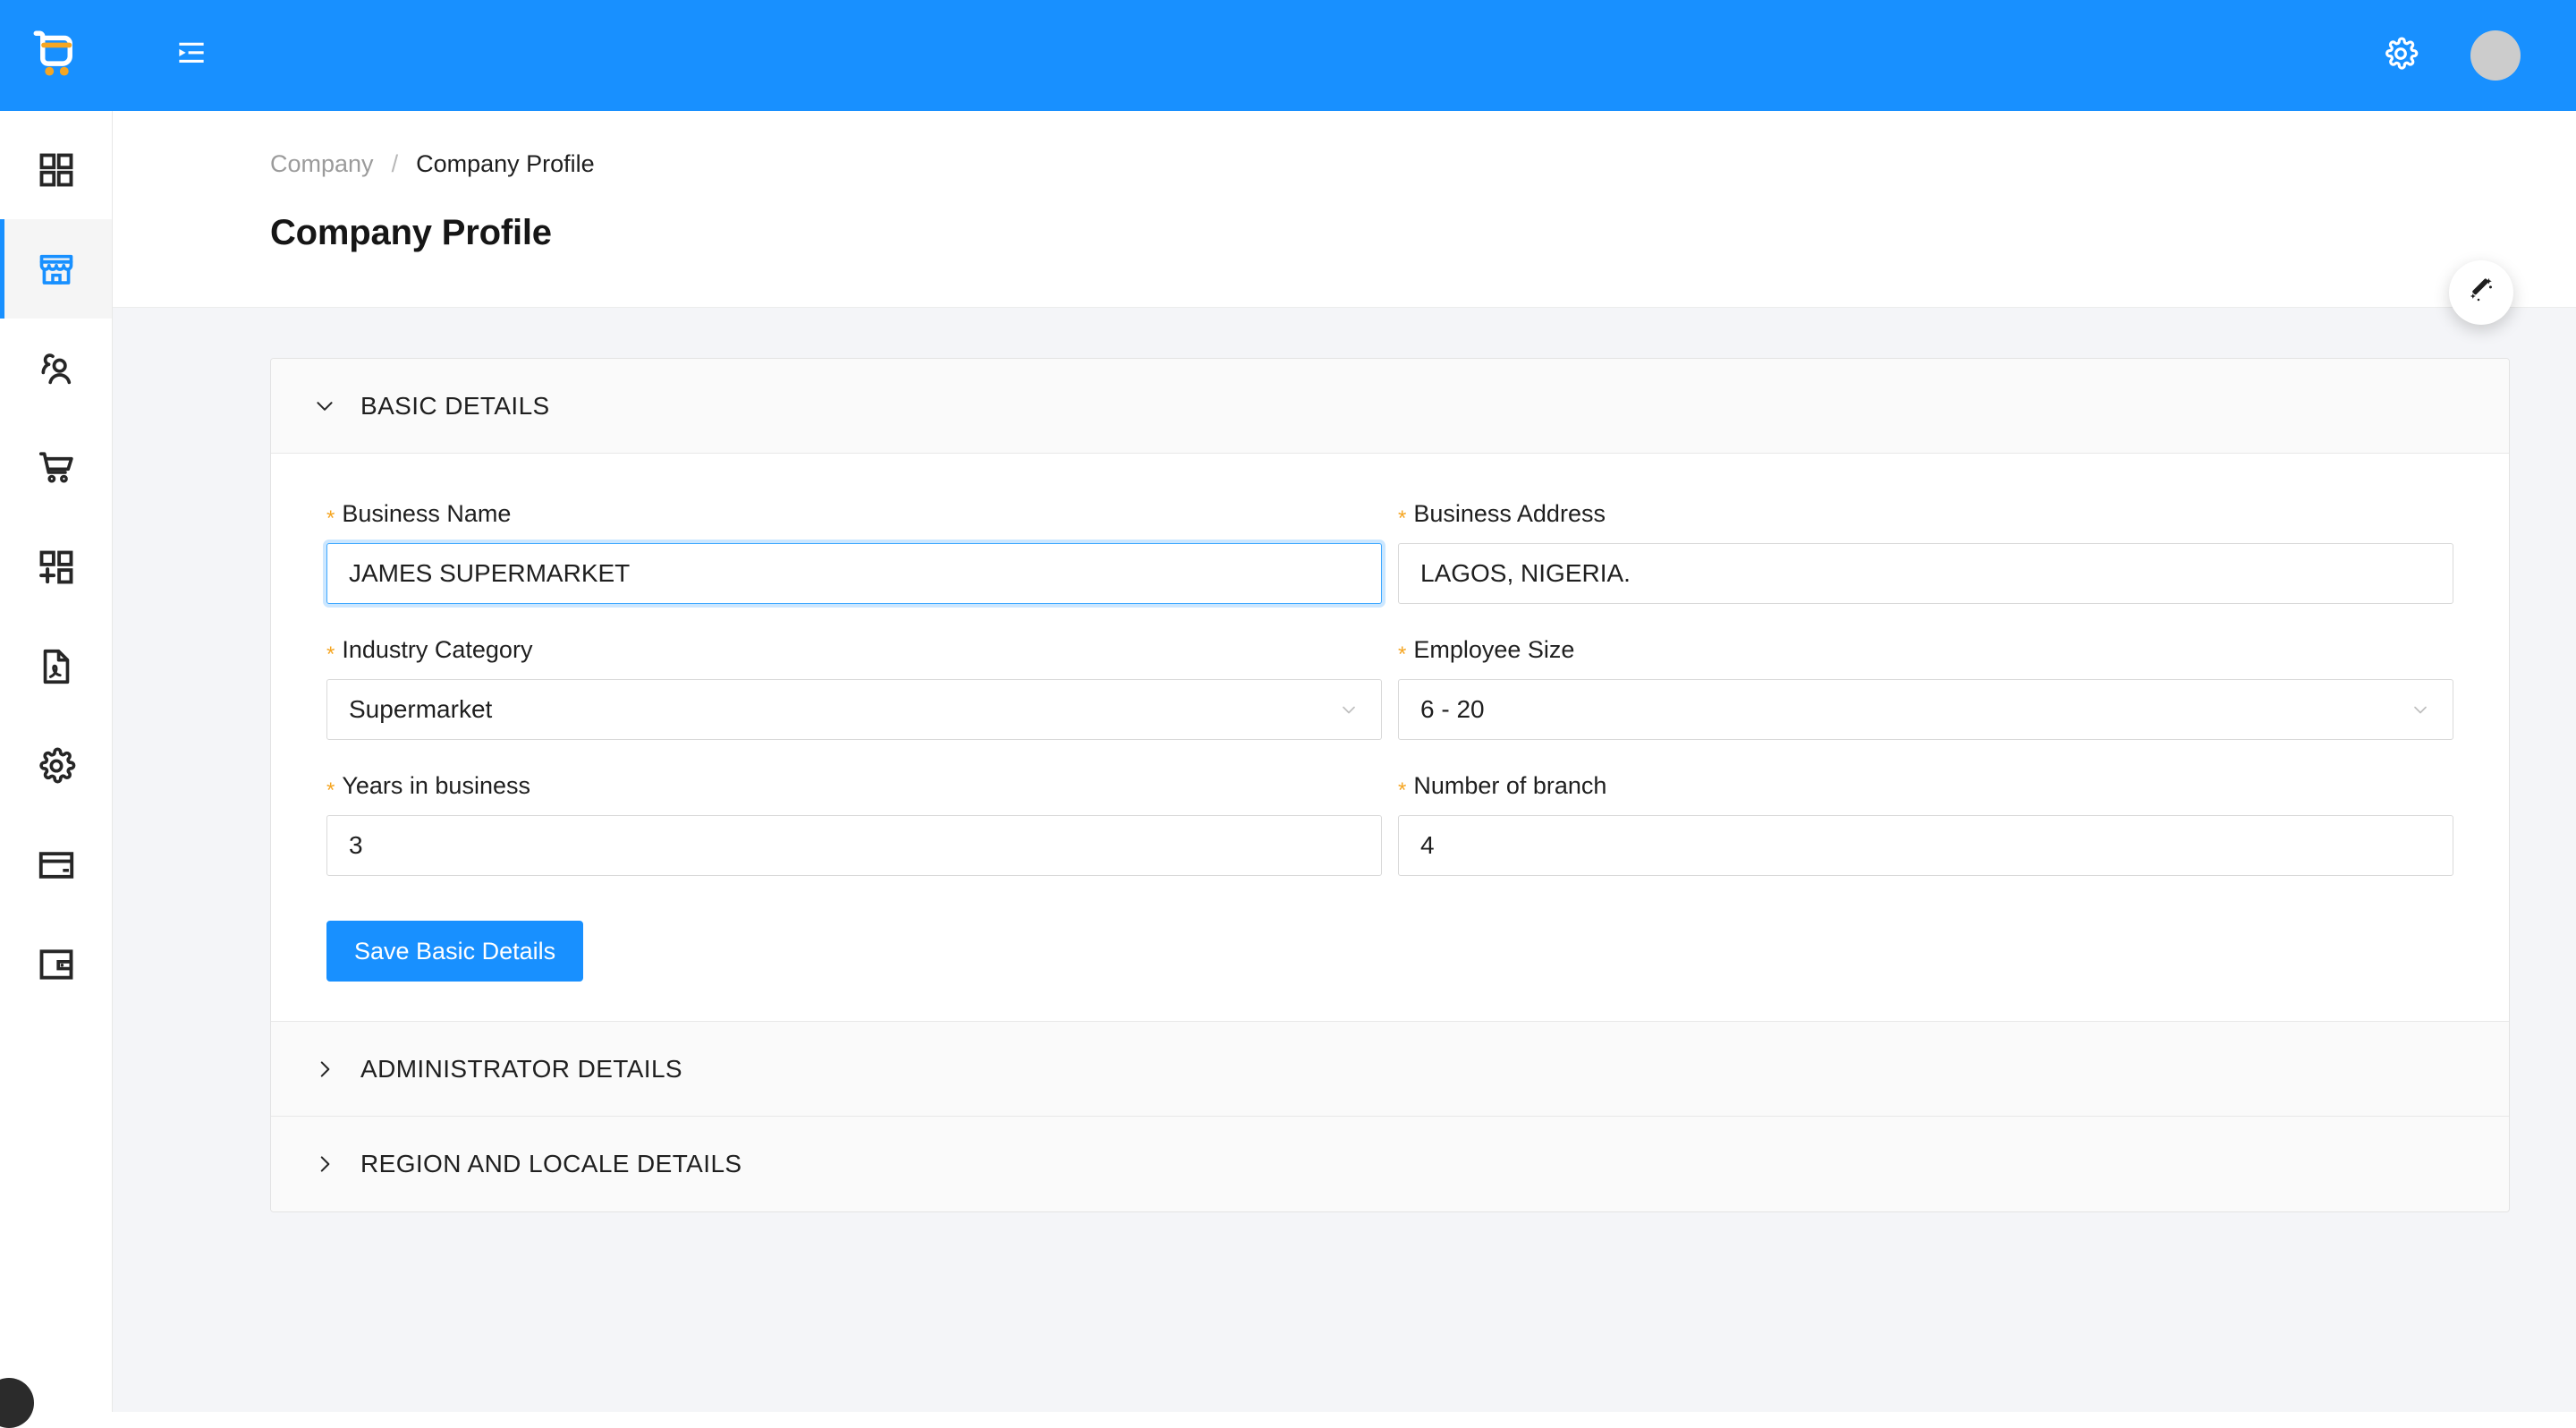 This screenshot has height=1428, width=2576. I want to click on store-icon, so click(56, 269).